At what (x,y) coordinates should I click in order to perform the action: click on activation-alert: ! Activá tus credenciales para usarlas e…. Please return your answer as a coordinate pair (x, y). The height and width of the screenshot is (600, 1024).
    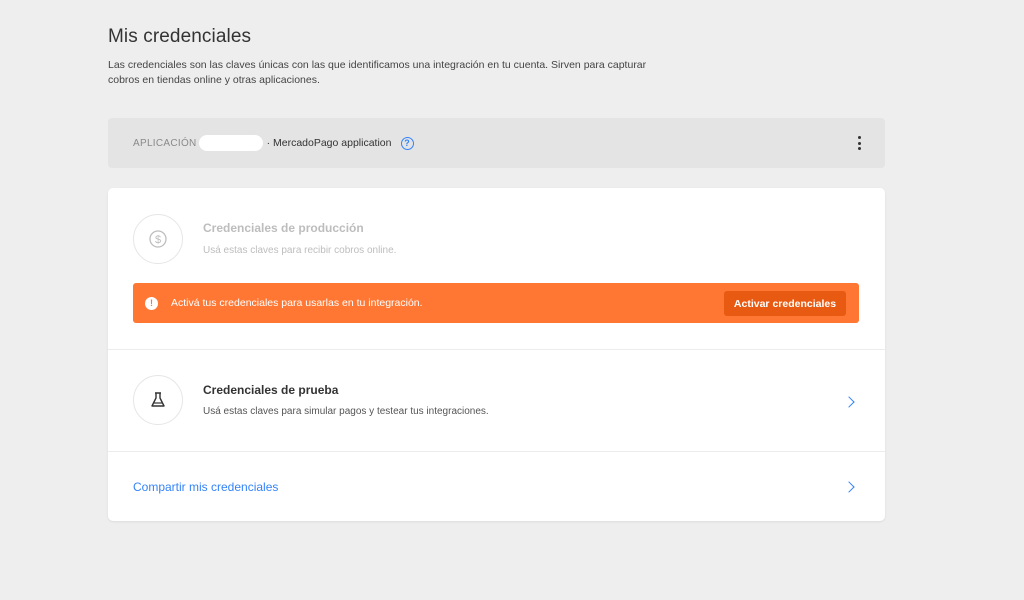
    Looking at the image, I should click on (496, 303).